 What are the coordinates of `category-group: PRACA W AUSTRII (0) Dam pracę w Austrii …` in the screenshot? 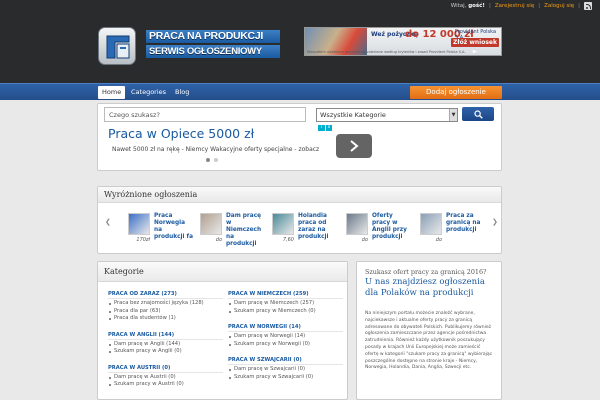 It's located at (165, 376).